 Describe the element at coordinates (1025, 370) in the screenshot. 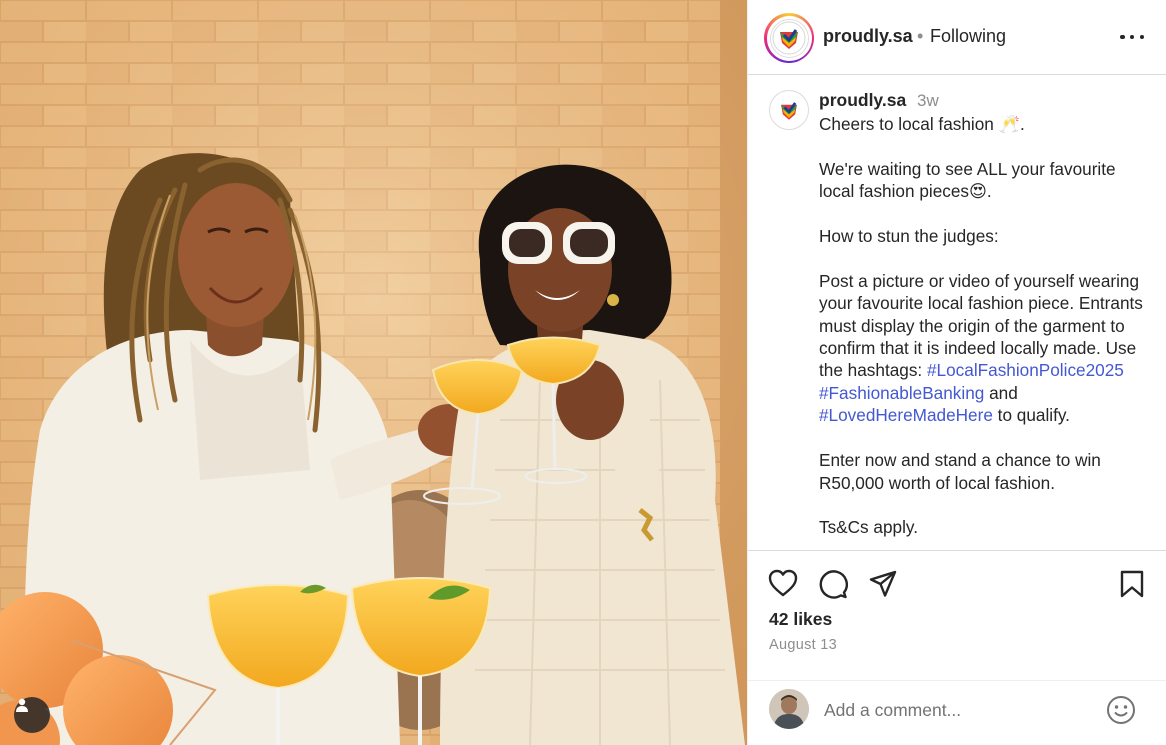

I see `hashtag-local-fashion-police: #LocalFashionPolice2025` at that location.